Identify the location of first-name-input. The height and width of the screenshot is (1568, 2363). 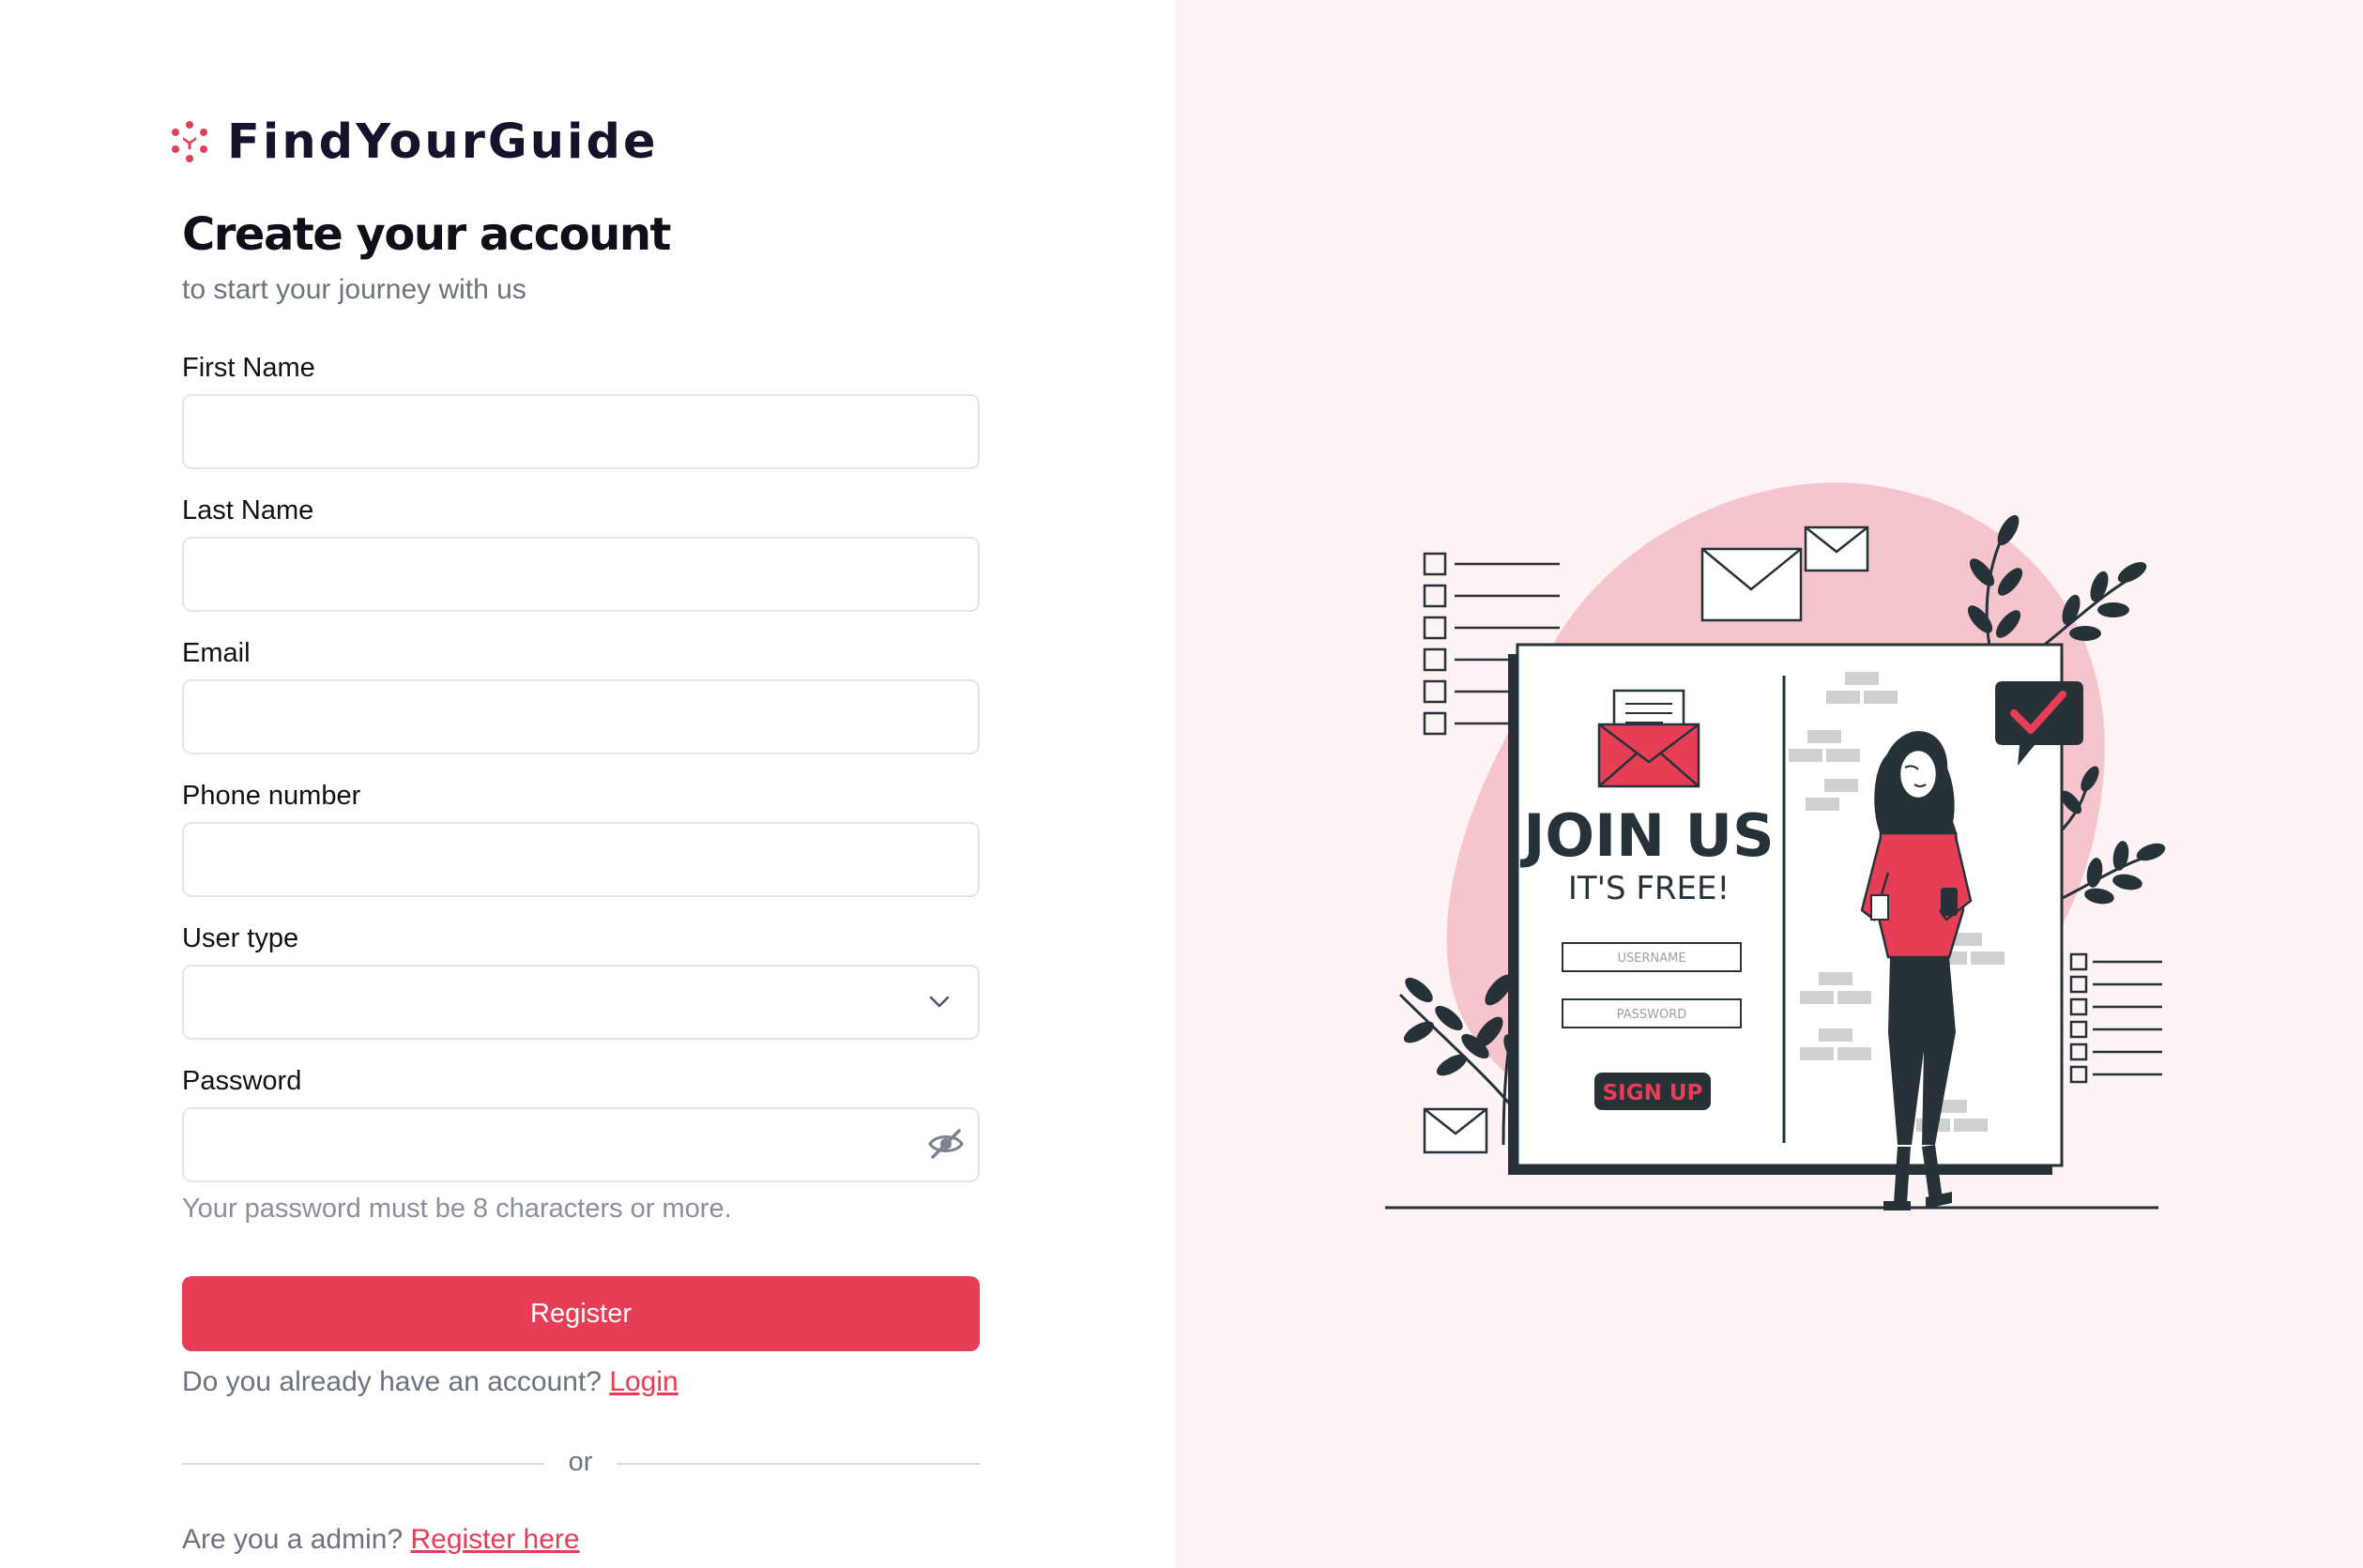
(581, 431).